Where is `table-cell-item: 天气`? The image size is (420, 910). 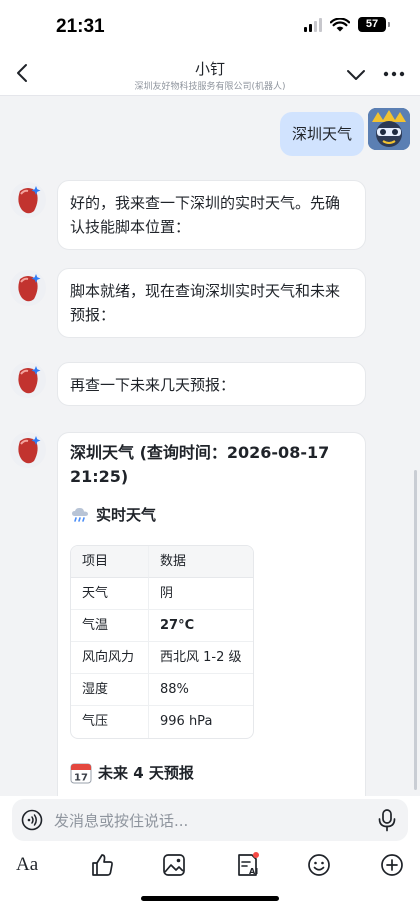 table-cell-item: 天气 is located at coordinates (110, 594).